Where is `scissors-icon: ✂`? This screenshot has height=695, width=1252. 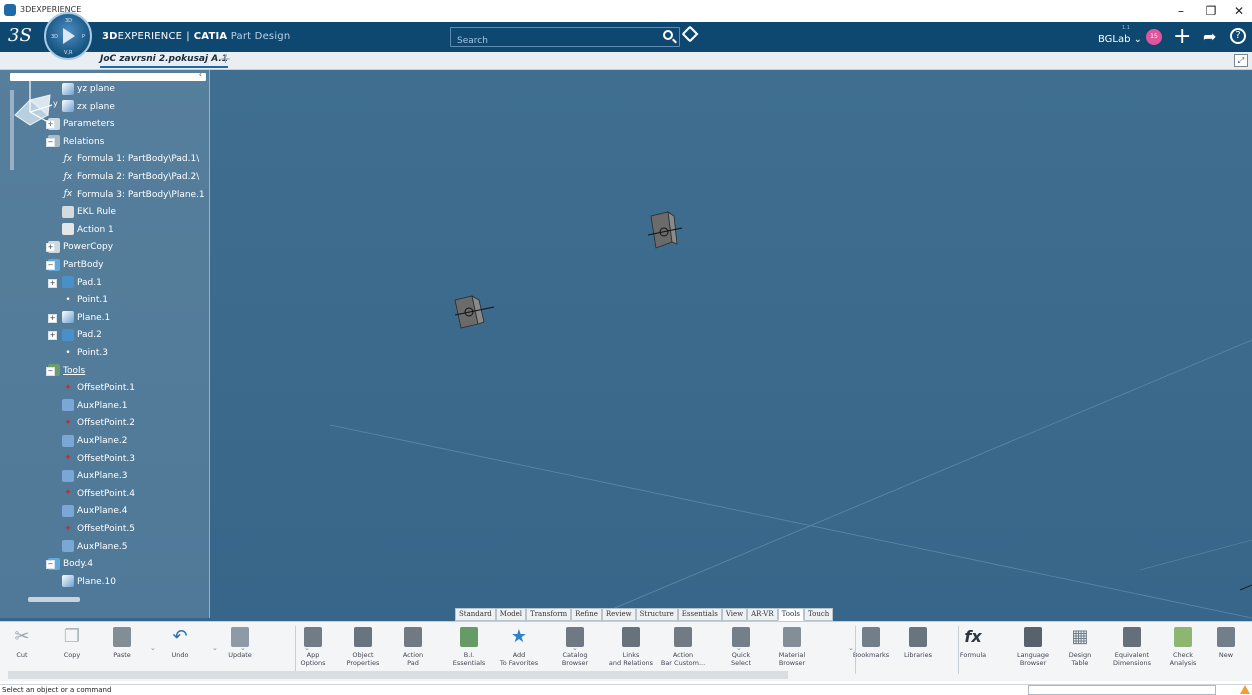
scissors-icon: ✂ is located at coordinates (22, 636).